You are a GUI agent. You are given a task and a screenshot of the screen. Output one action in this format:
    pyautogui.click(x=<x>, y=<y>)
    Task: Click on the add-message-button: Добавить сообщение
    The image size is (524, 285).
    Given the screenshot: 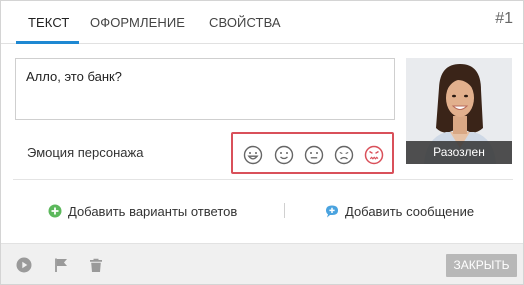 What is the action you would take?
    pyautogui.click(x=410, y=212)
    